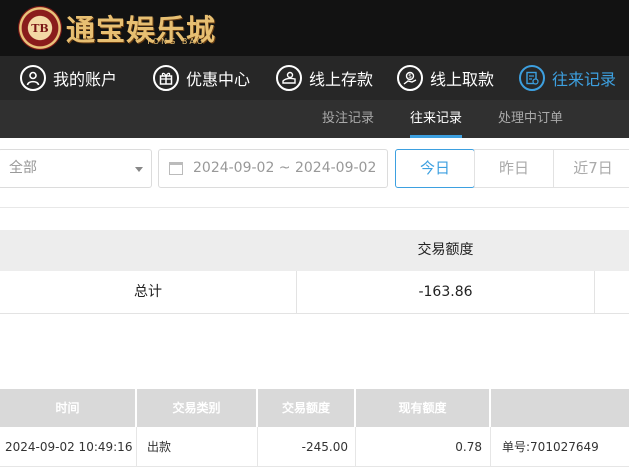 The height and width of the screenshot is (467, 629). What do you see at coordinates (324, 447) in the screenshot?
I see `cell-amount: -245.00` at bounding box center [324, 447].